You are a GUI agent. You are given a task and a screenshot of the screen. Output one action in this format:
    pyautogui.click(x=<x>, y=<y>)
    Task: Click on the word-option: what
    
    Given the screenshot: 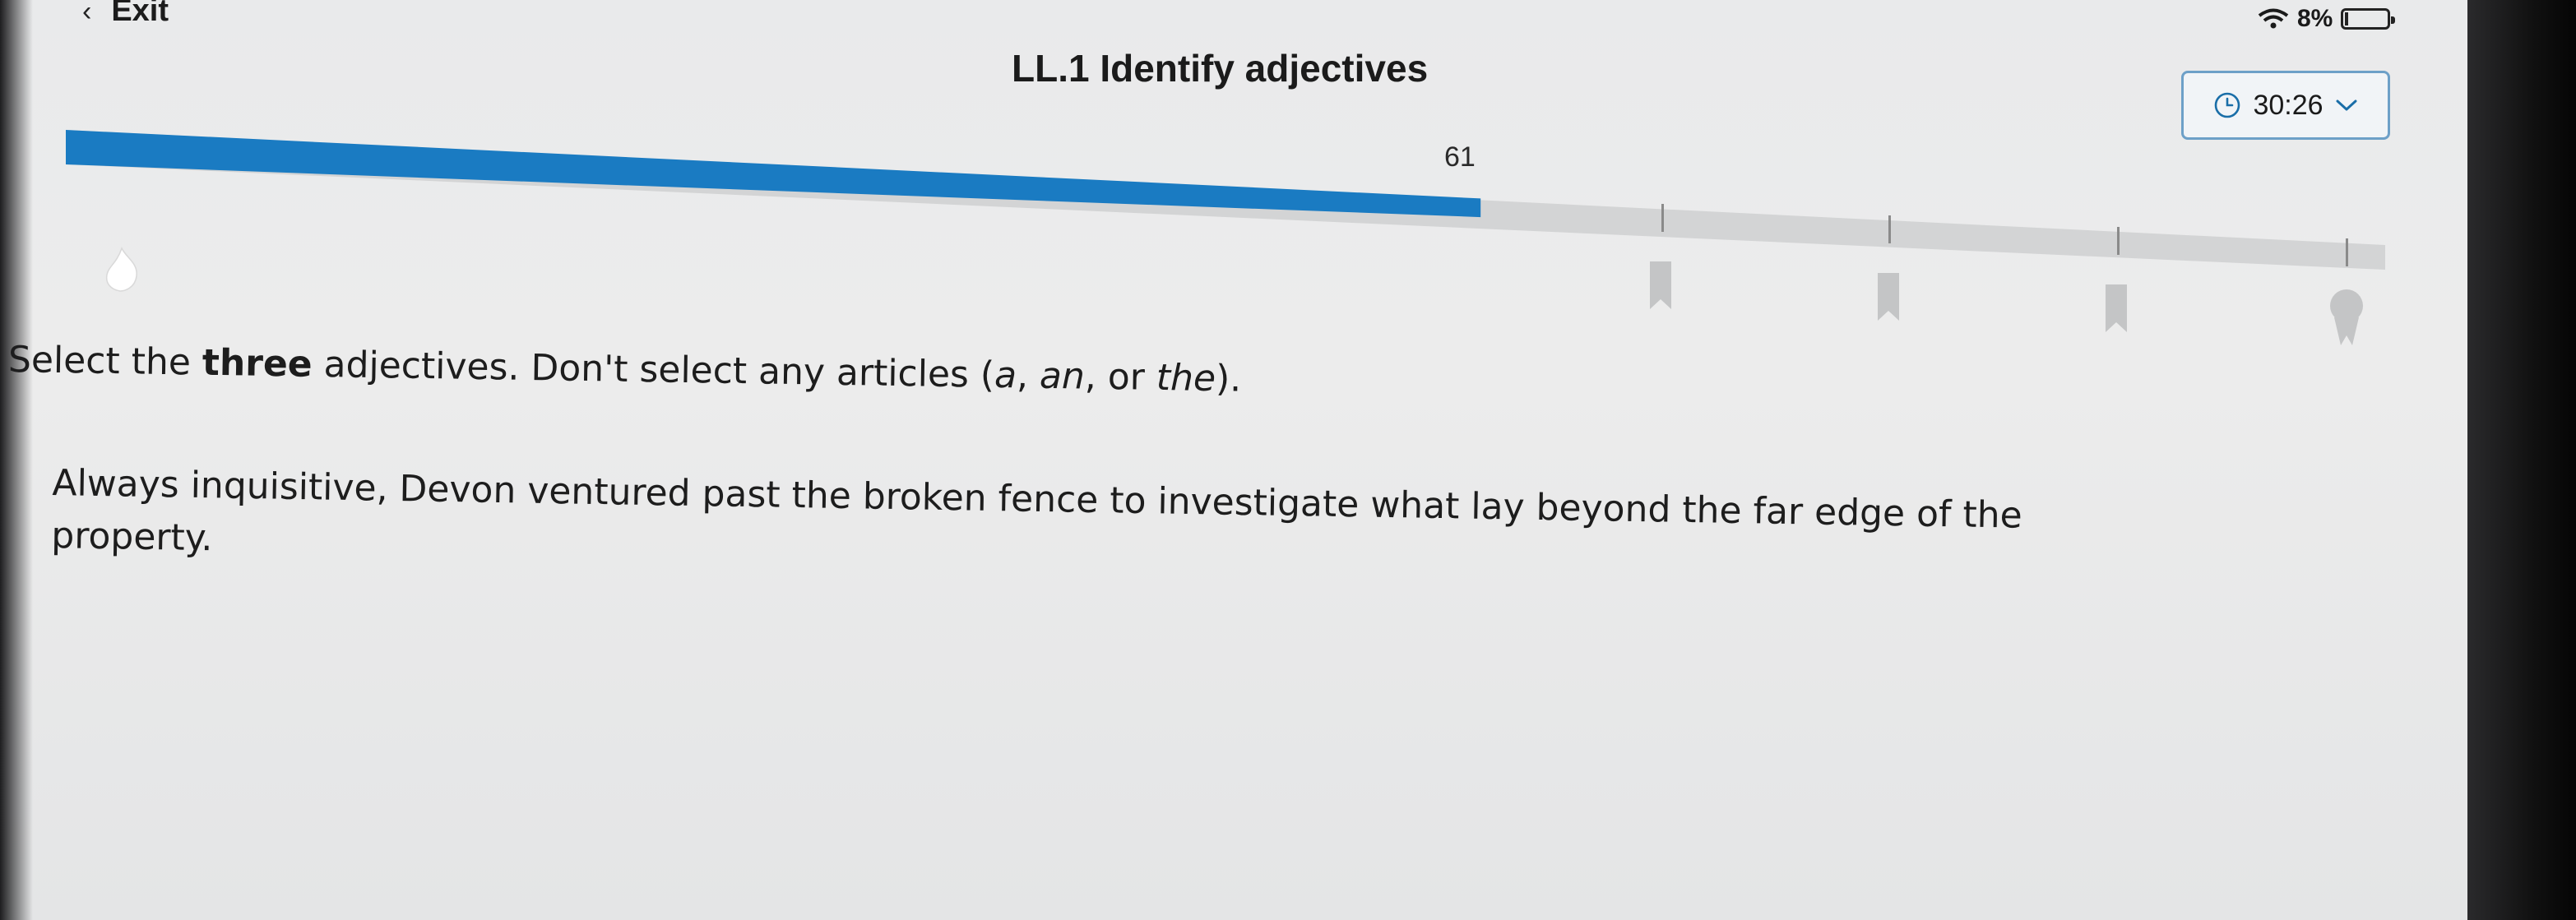 What is the action you would take?
    pyautogui.click(x=1415, y=506)
    